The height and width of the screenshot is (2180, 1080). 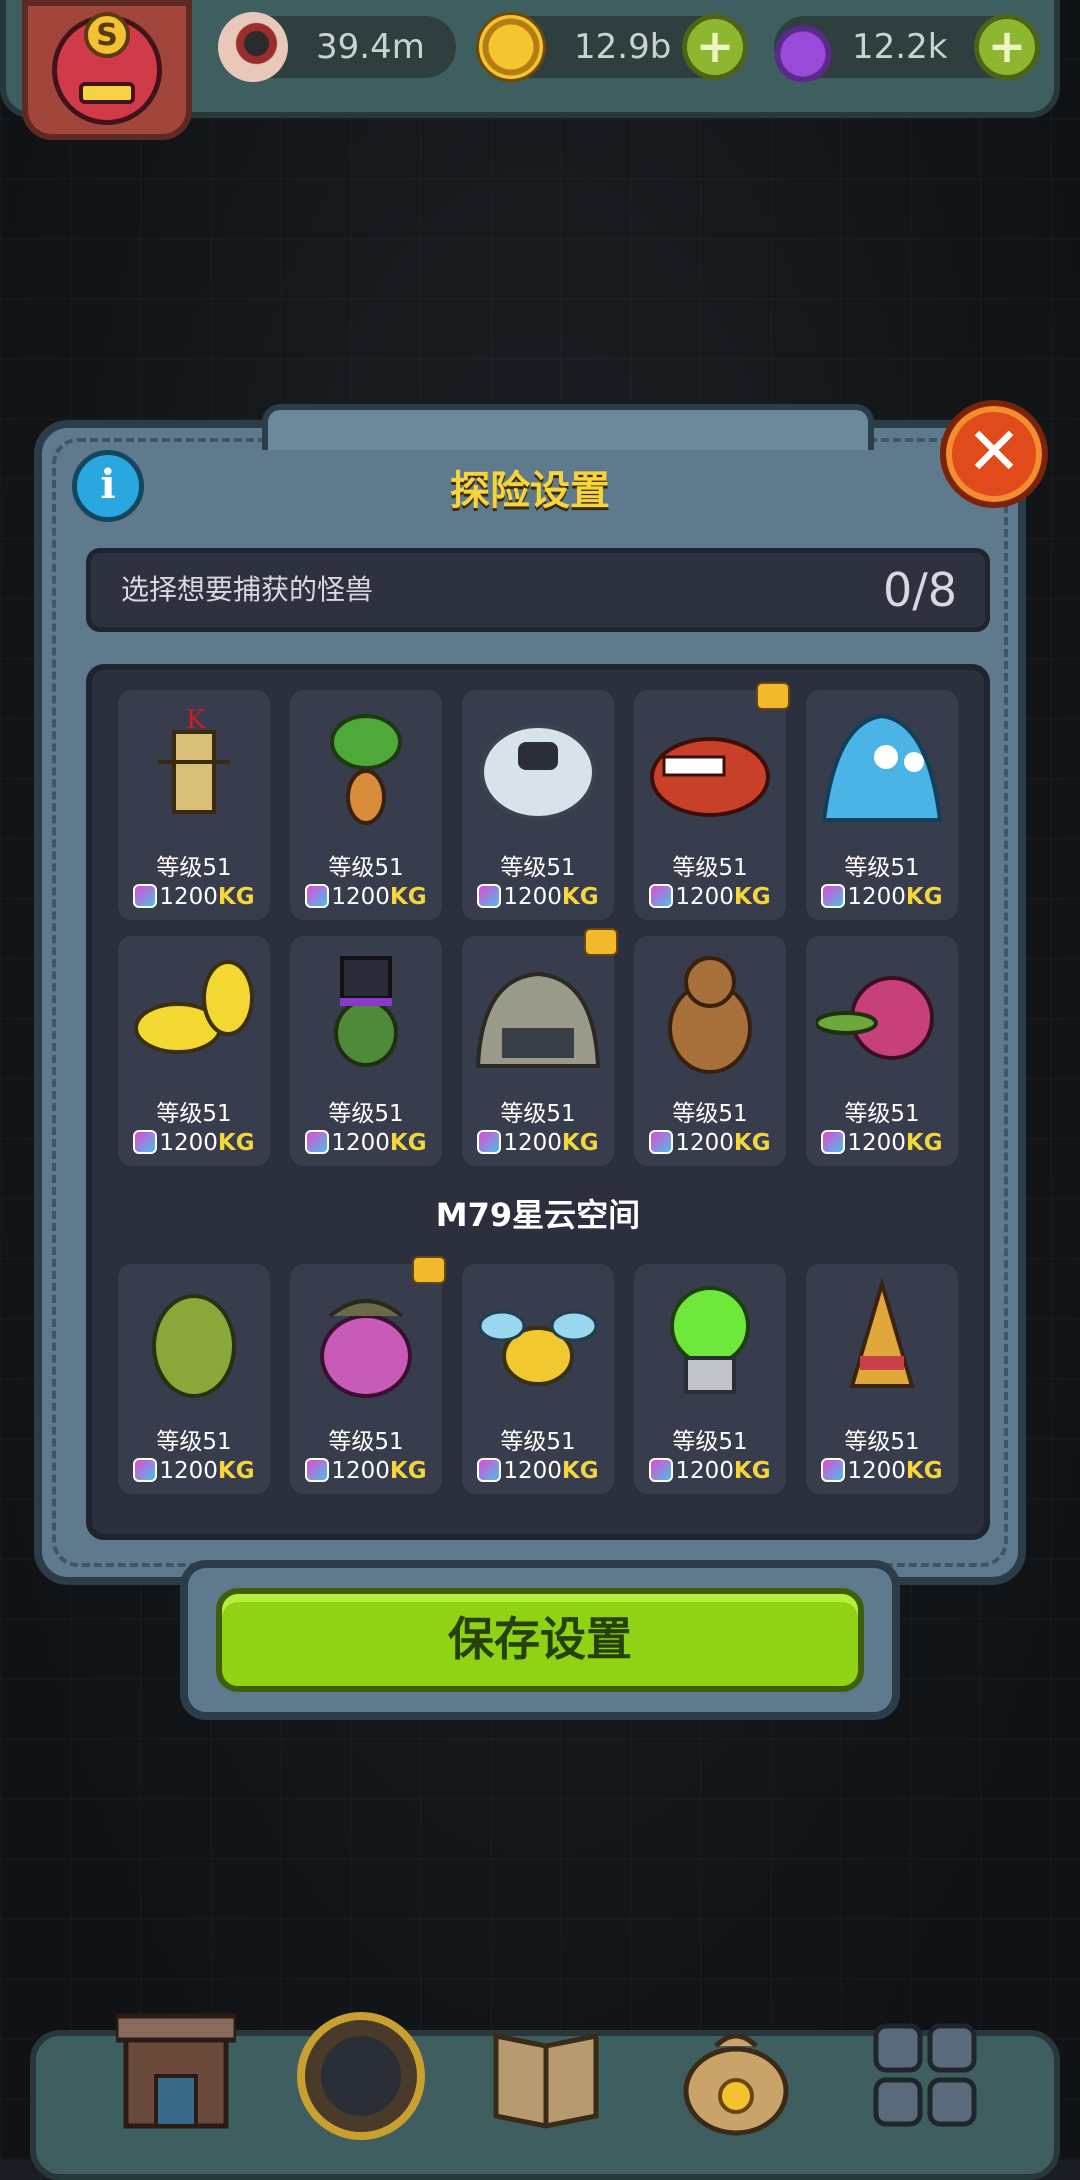 What do you see at coordinates (179, 2071) in the screenshot?
I see `nav-shop` at bounding box center [179, 2071].